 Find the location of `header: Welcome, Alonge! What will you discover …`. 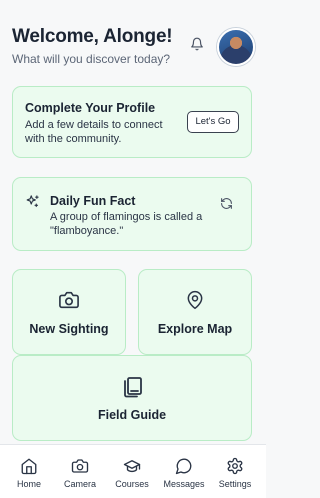

header: Welcome, Alonge! What will you discover … is located at coordinates (133, 48).